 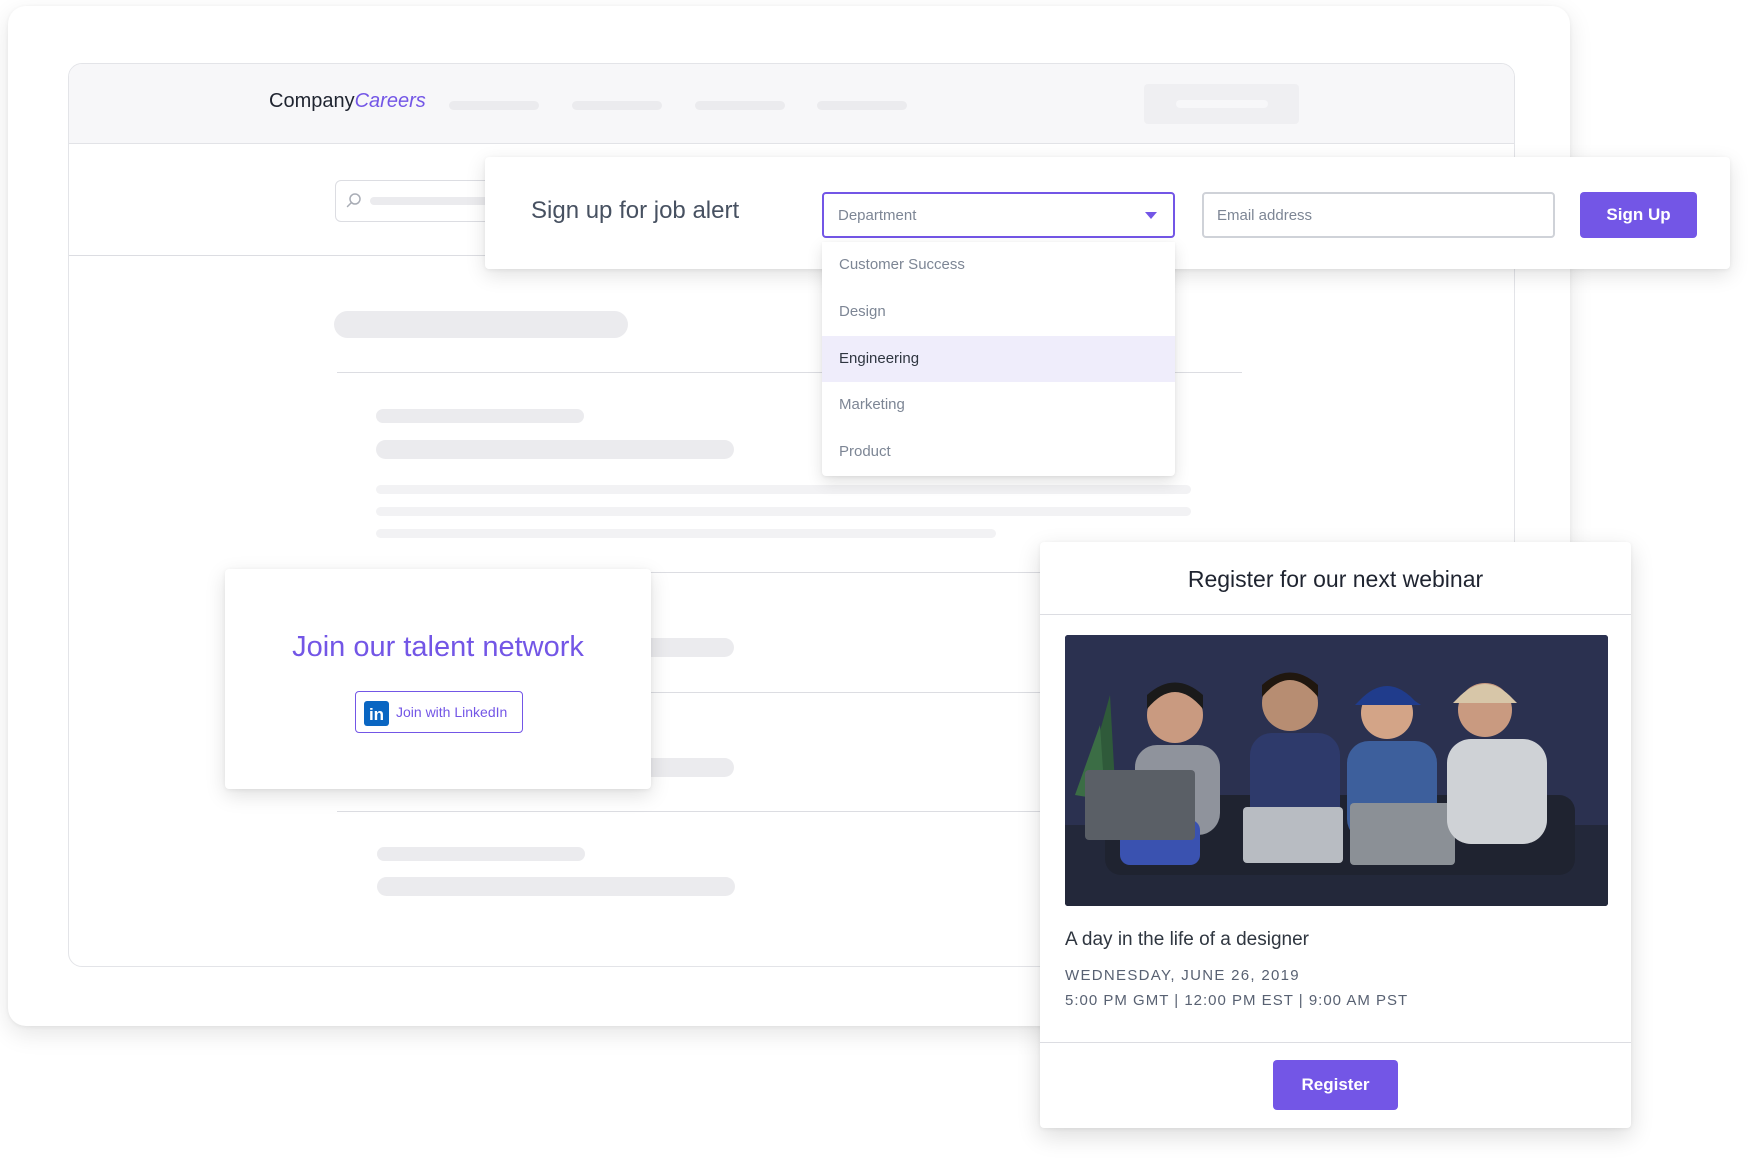 I want to click on brand-company: Company, so click(x=312, y=101).